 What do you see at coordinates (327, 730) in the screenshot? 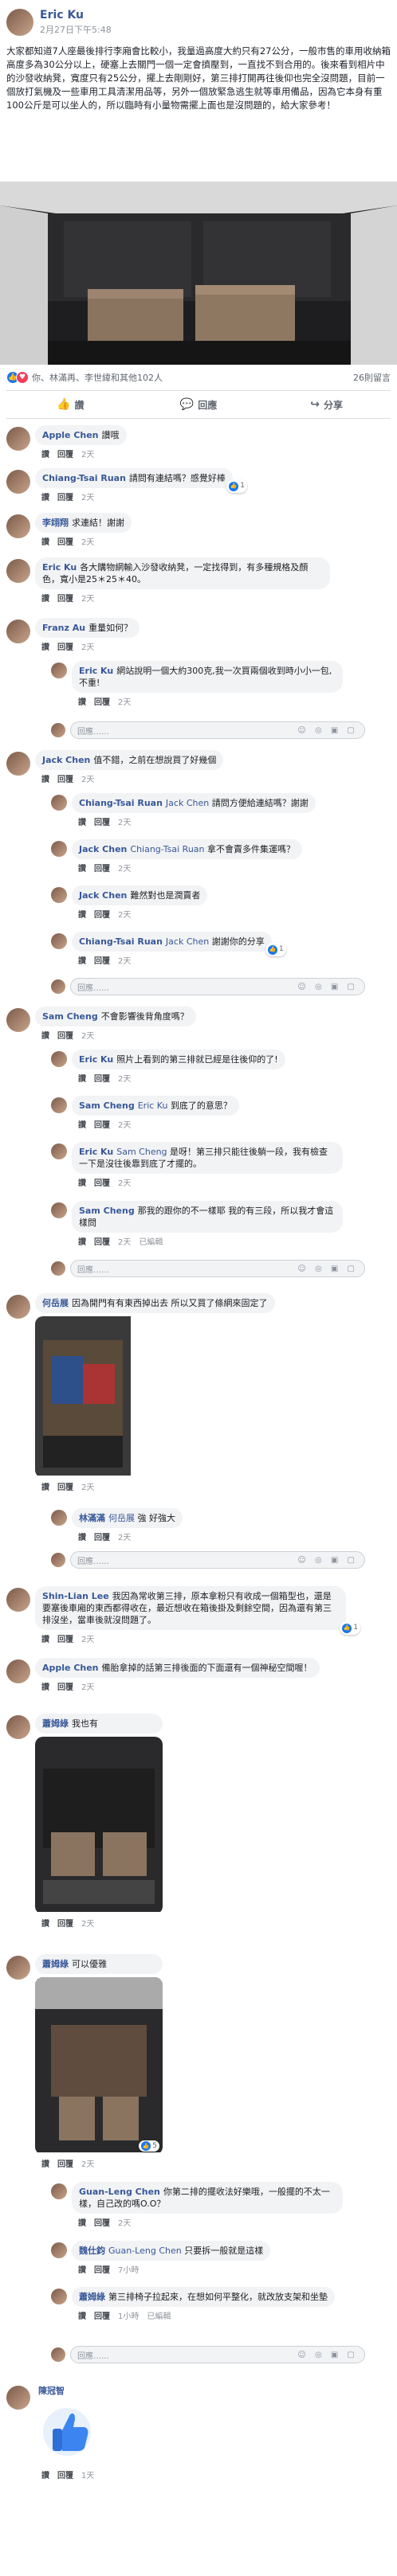
I see `emoji-camera-gif-sticker-icons: ☺ ◎ ▣ ▢` at bounding box center [327, 730].